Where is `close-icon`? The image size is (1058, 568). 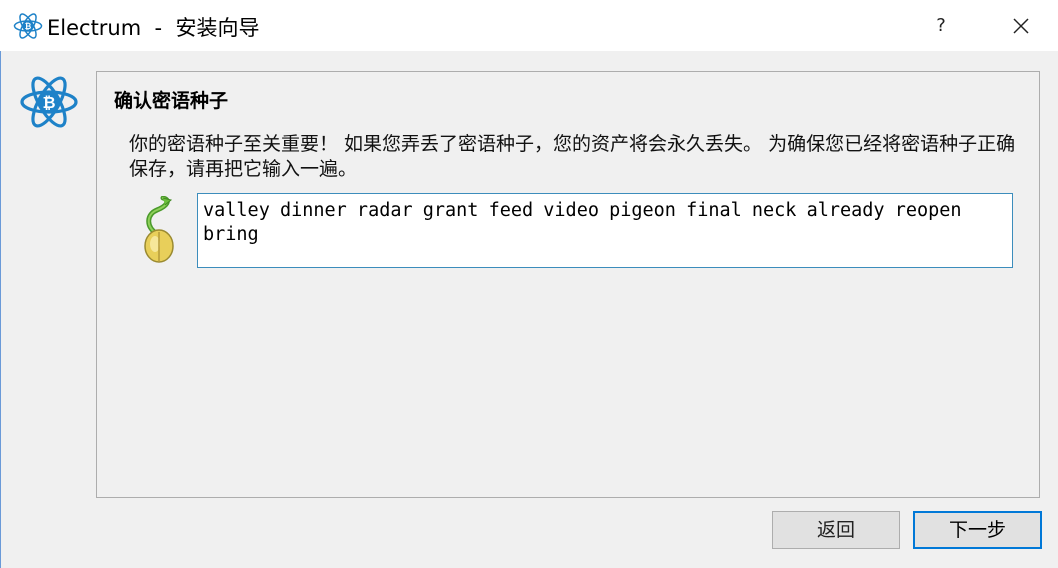
close-icon is located at coordinates (1021, 26).